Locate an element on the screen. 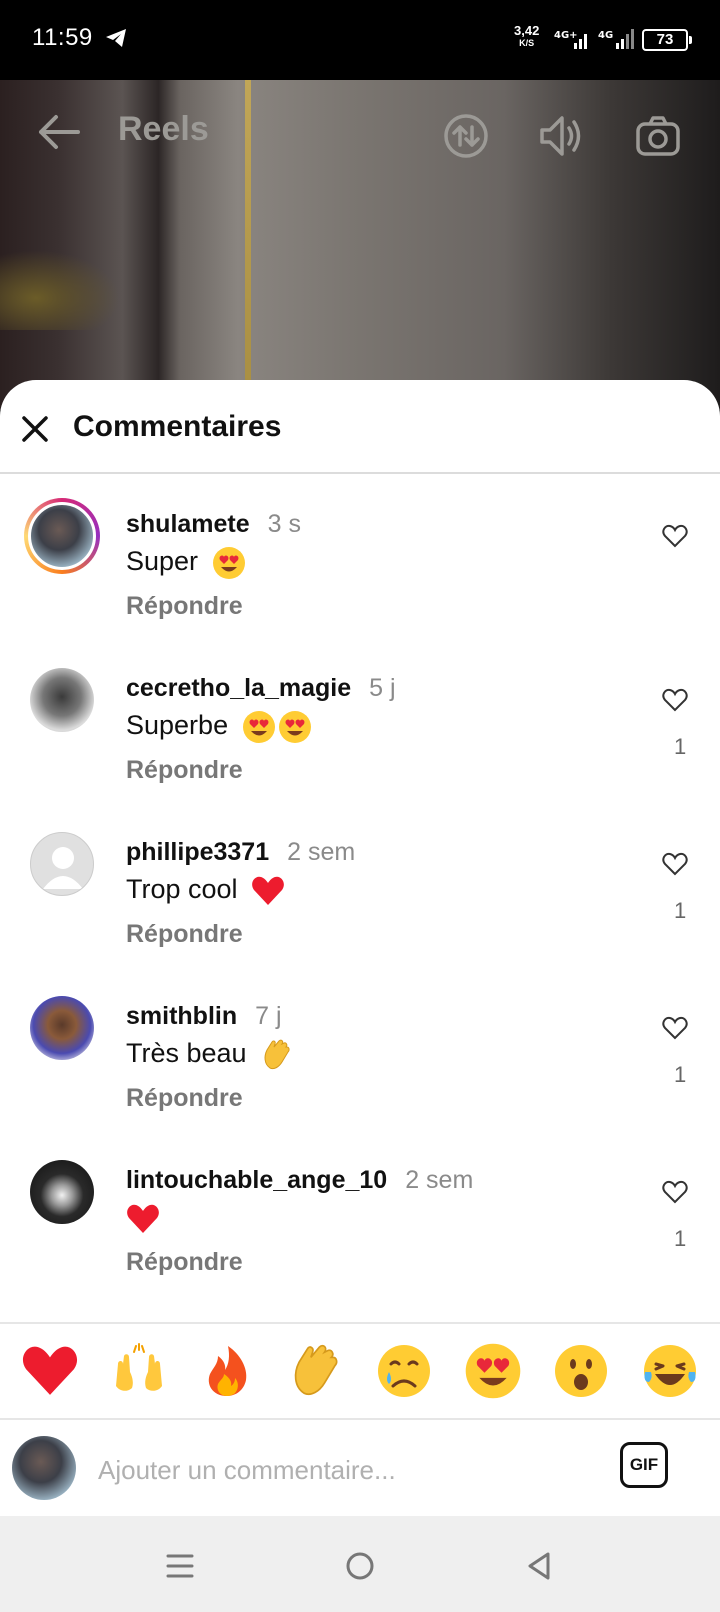  raised-hands-emoji-button is located at coordinates (139, 1371).